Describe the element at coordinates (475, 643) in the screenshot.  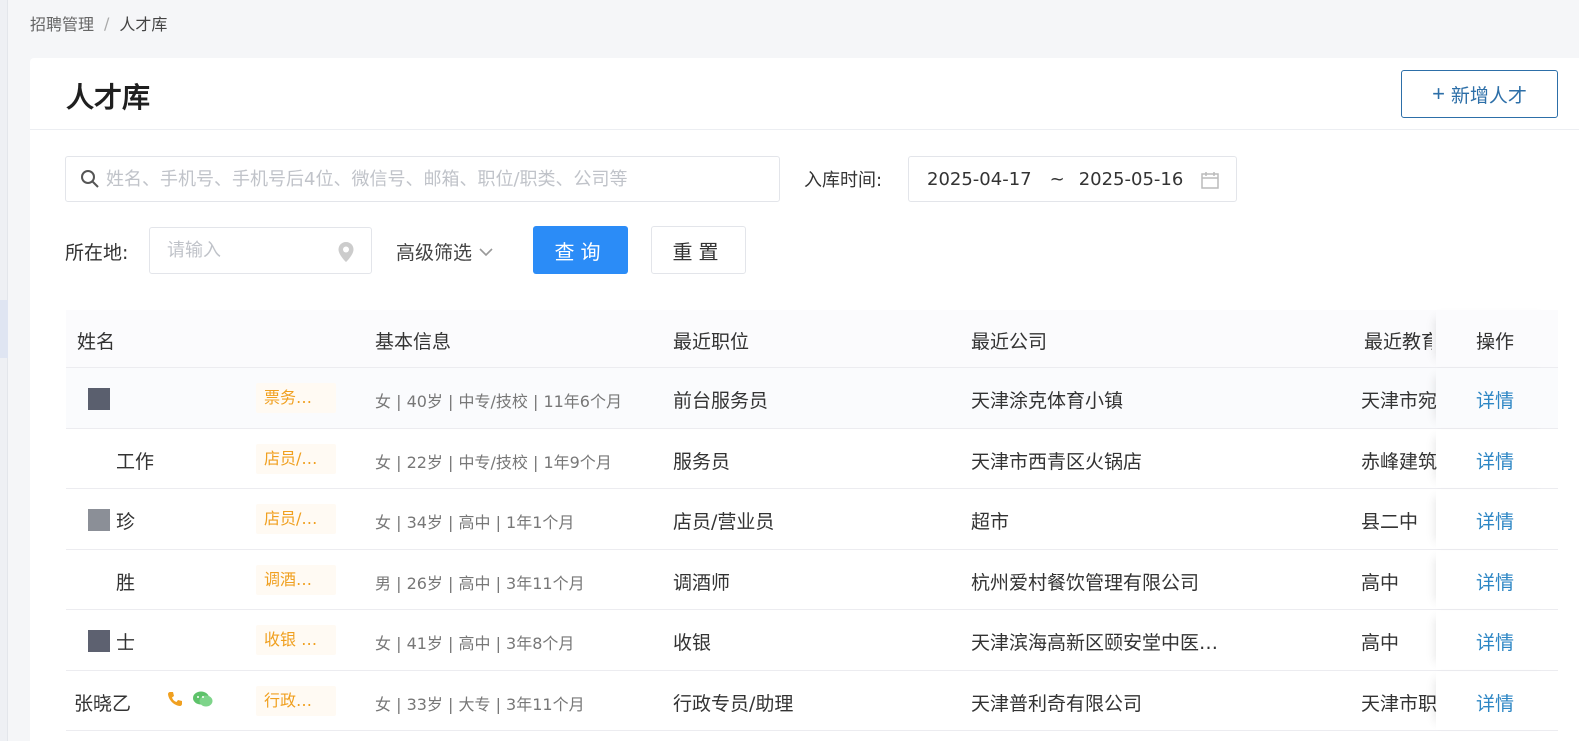
I see `basic-info: 女 | 41岁 | 高中 | 3年8个月` at that location.